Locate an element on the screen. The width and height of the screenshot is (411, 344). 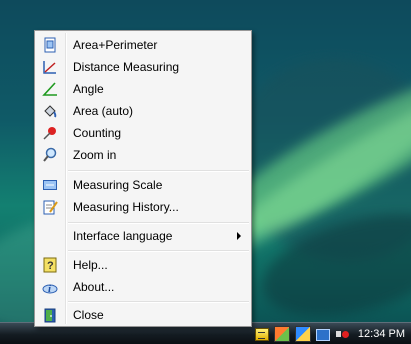
menu-item-label: Area (auto) is located at coordinates (103, 111).